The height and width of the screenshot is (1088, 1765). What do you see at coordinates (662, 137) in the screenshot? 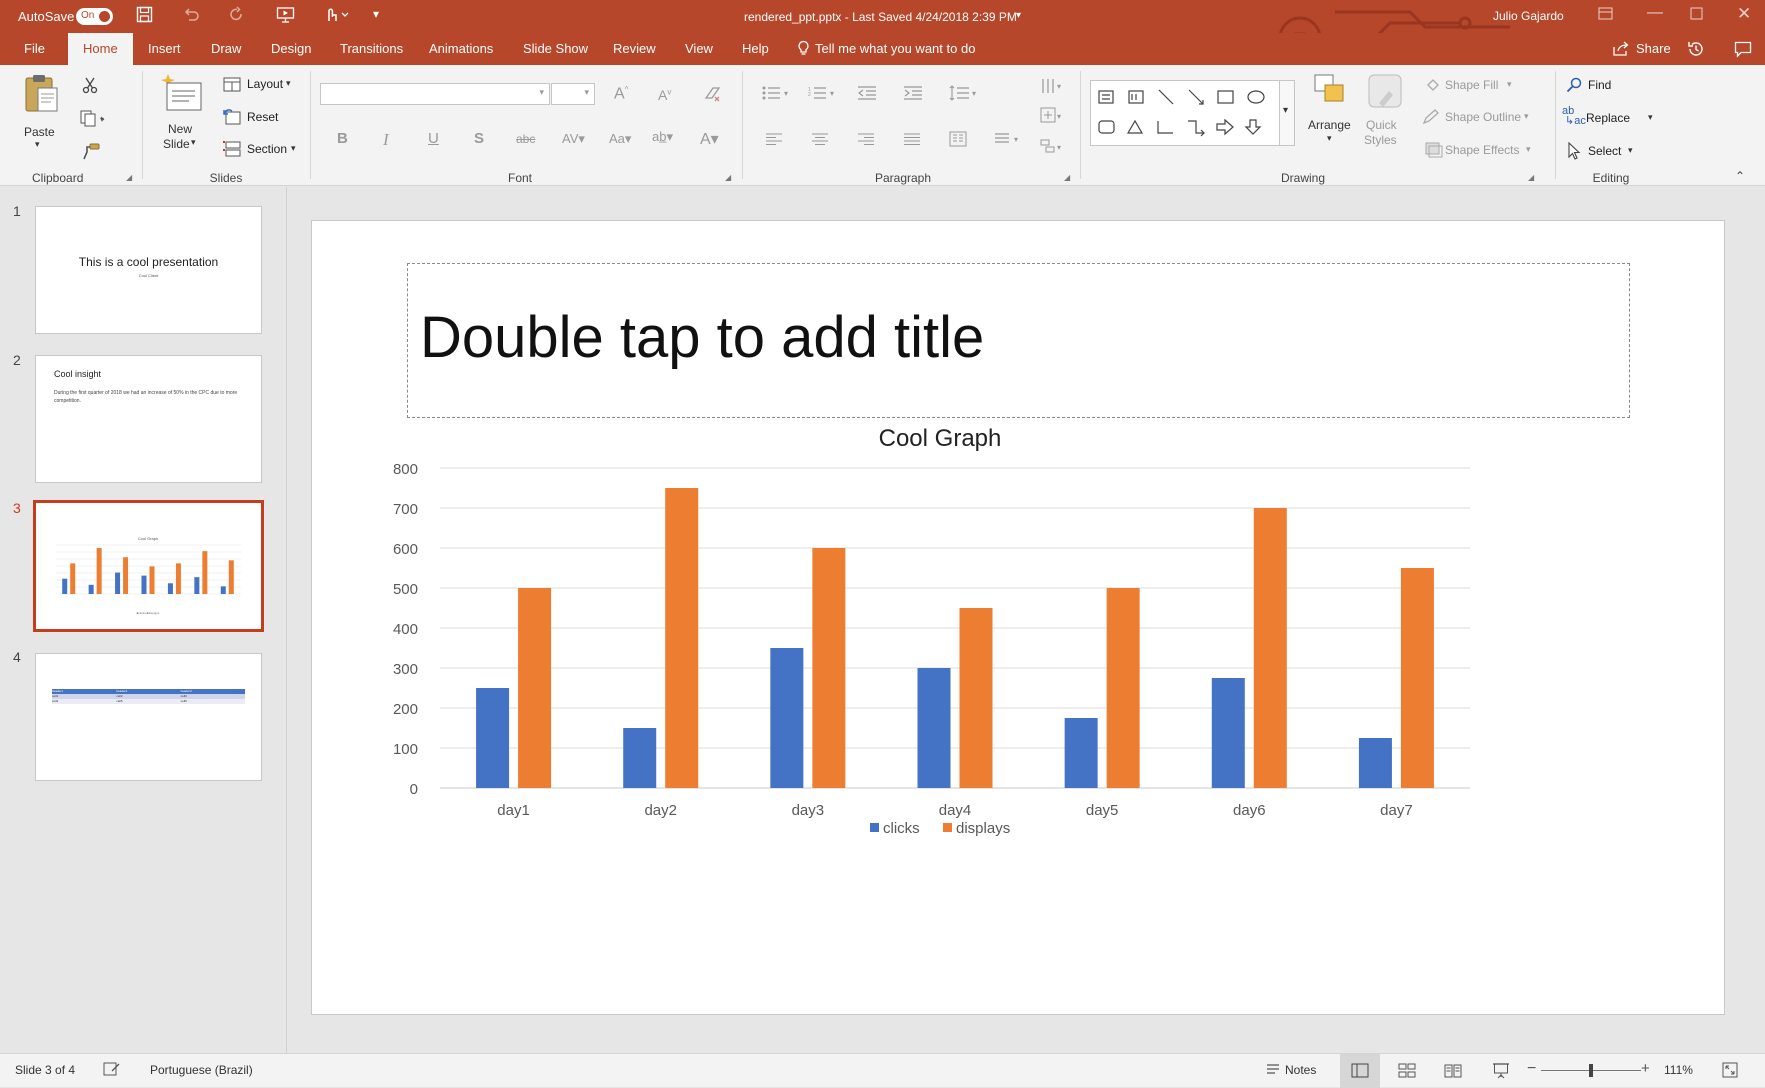
I see `highlight-icon: ab̲▾` at bounding box center [662, 137].